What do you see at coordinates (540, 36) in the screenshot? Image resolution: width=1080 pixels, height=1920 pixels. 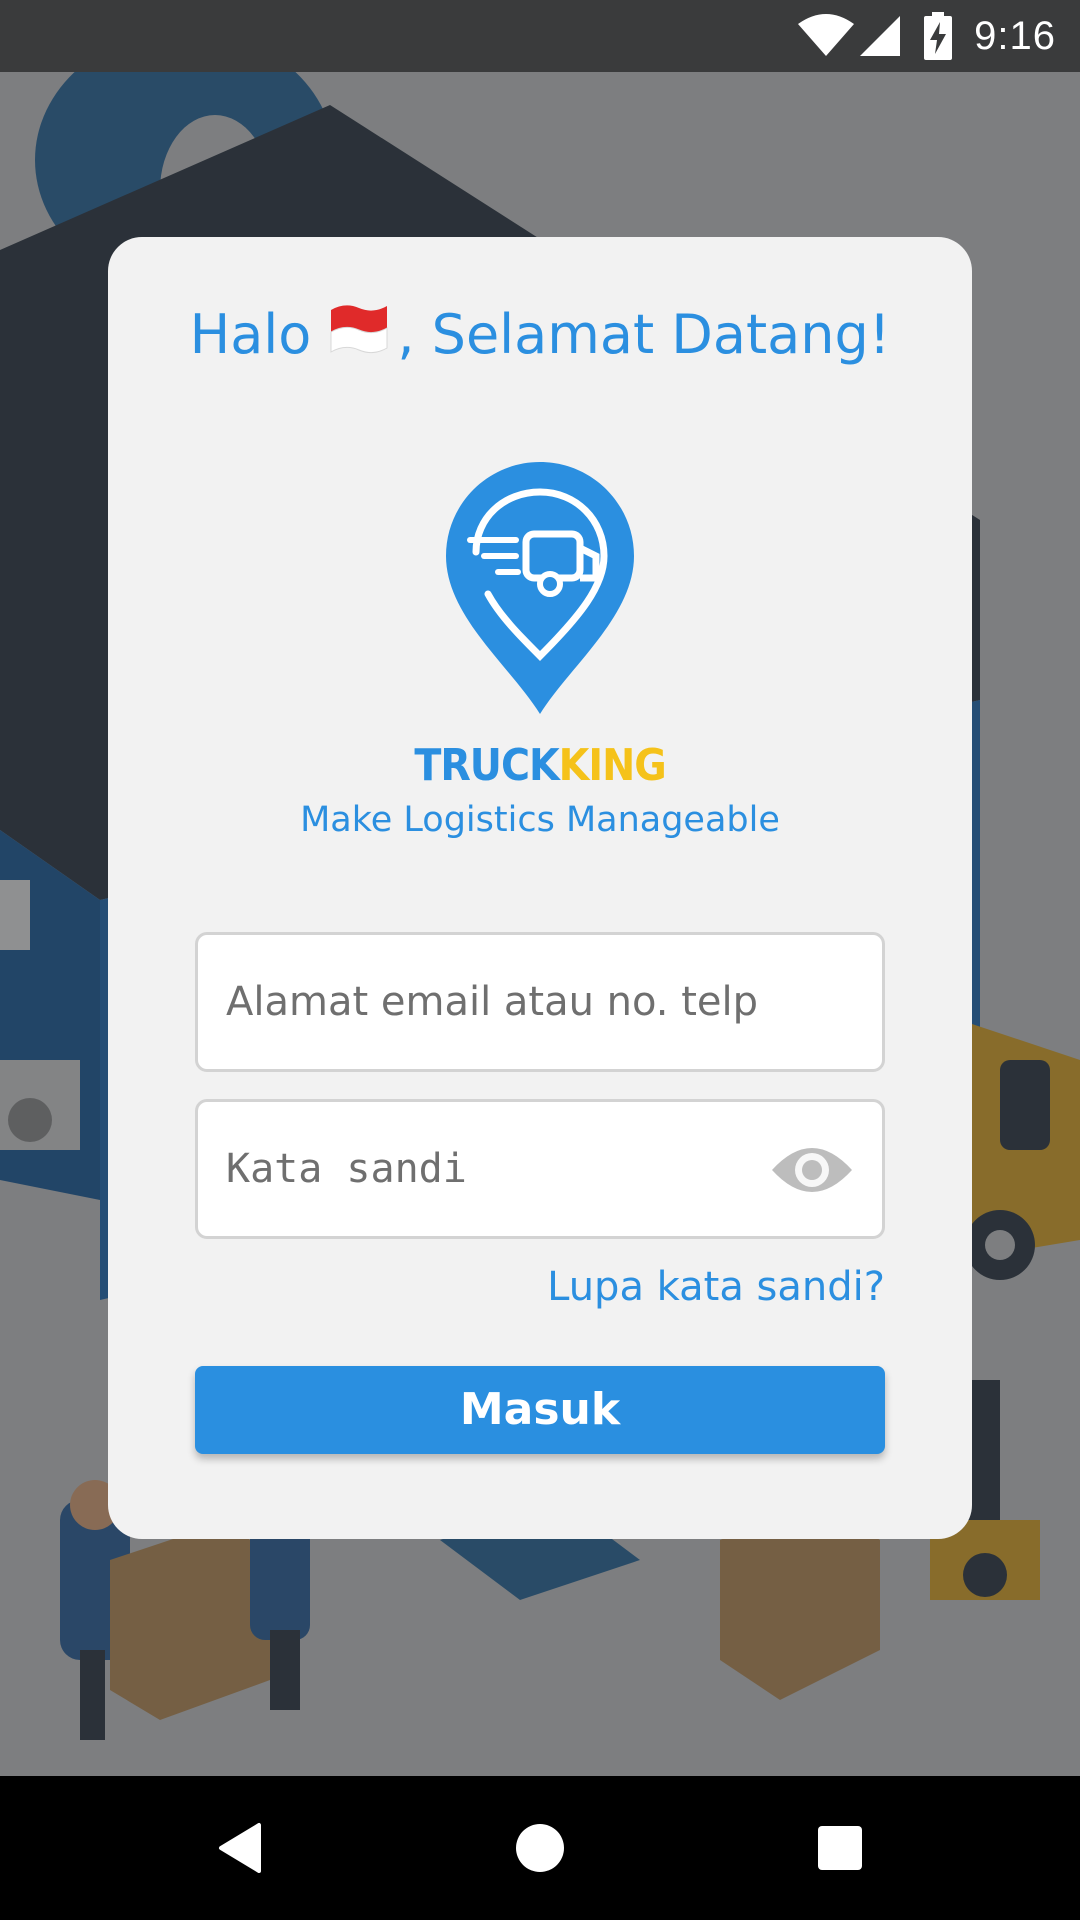 I see `status-bar: 9:16` at bounding box center [540, 36].